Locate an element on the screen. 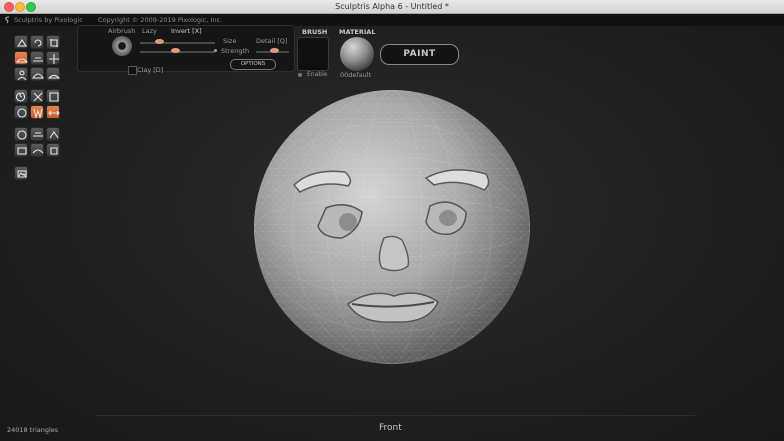 The height and width of the screenshot is (441, 784). reduce-tool-button is located at coordinates (21, 150).